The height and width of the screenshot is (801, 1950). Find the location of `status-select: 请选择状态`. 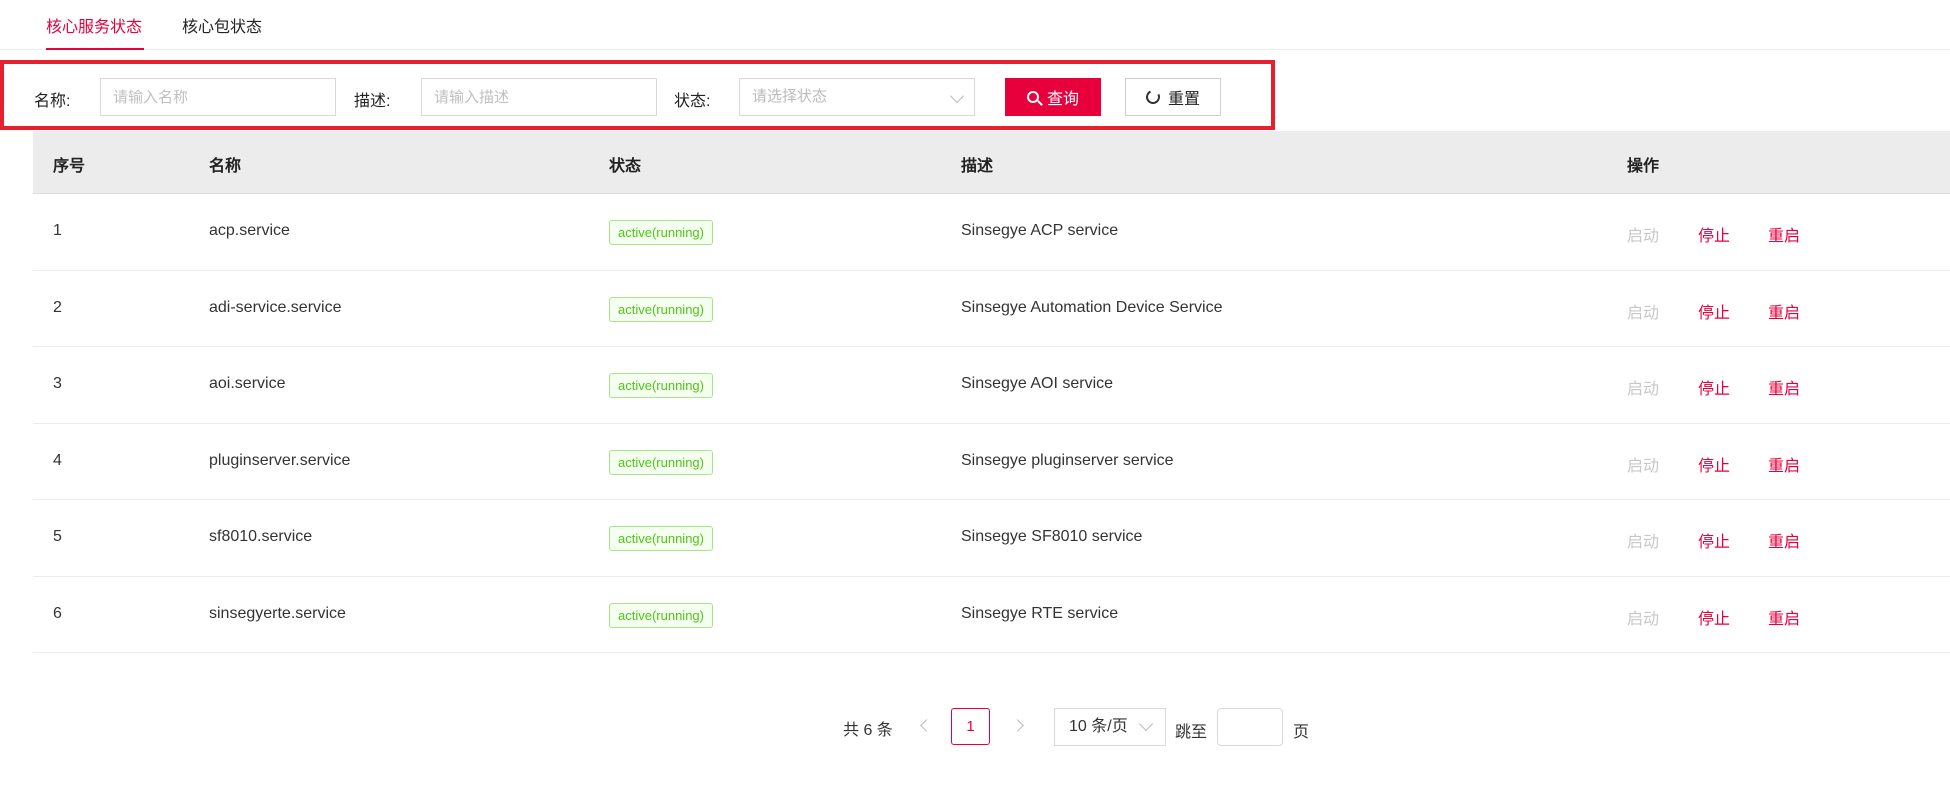

status-select: 请选择状态 is located at coordinates (857, 97).